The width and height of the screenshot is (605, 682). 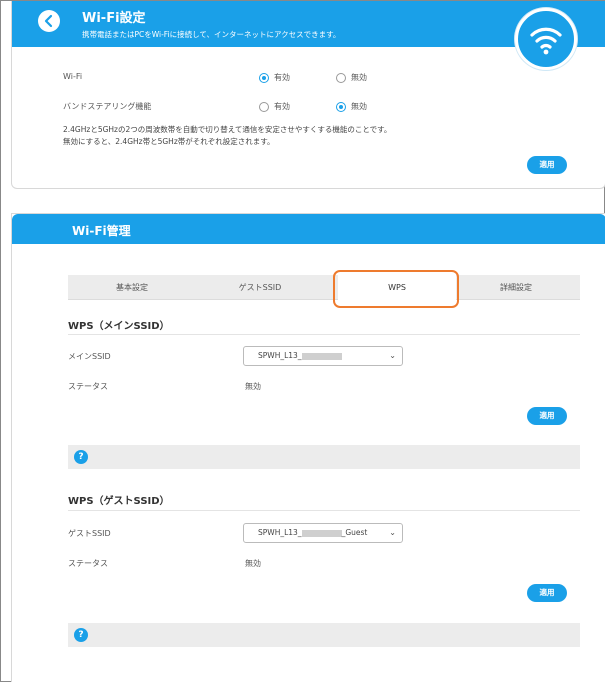 I want to click on wifi-badge, so click(x=546, y=39).